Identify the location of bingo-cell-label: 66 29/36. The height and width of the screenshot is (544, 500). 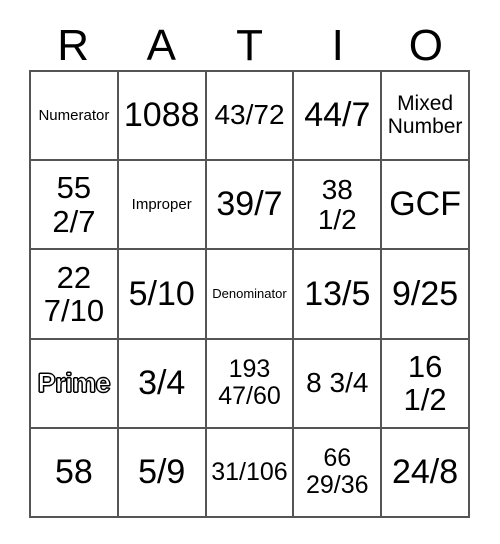
(337, 472).